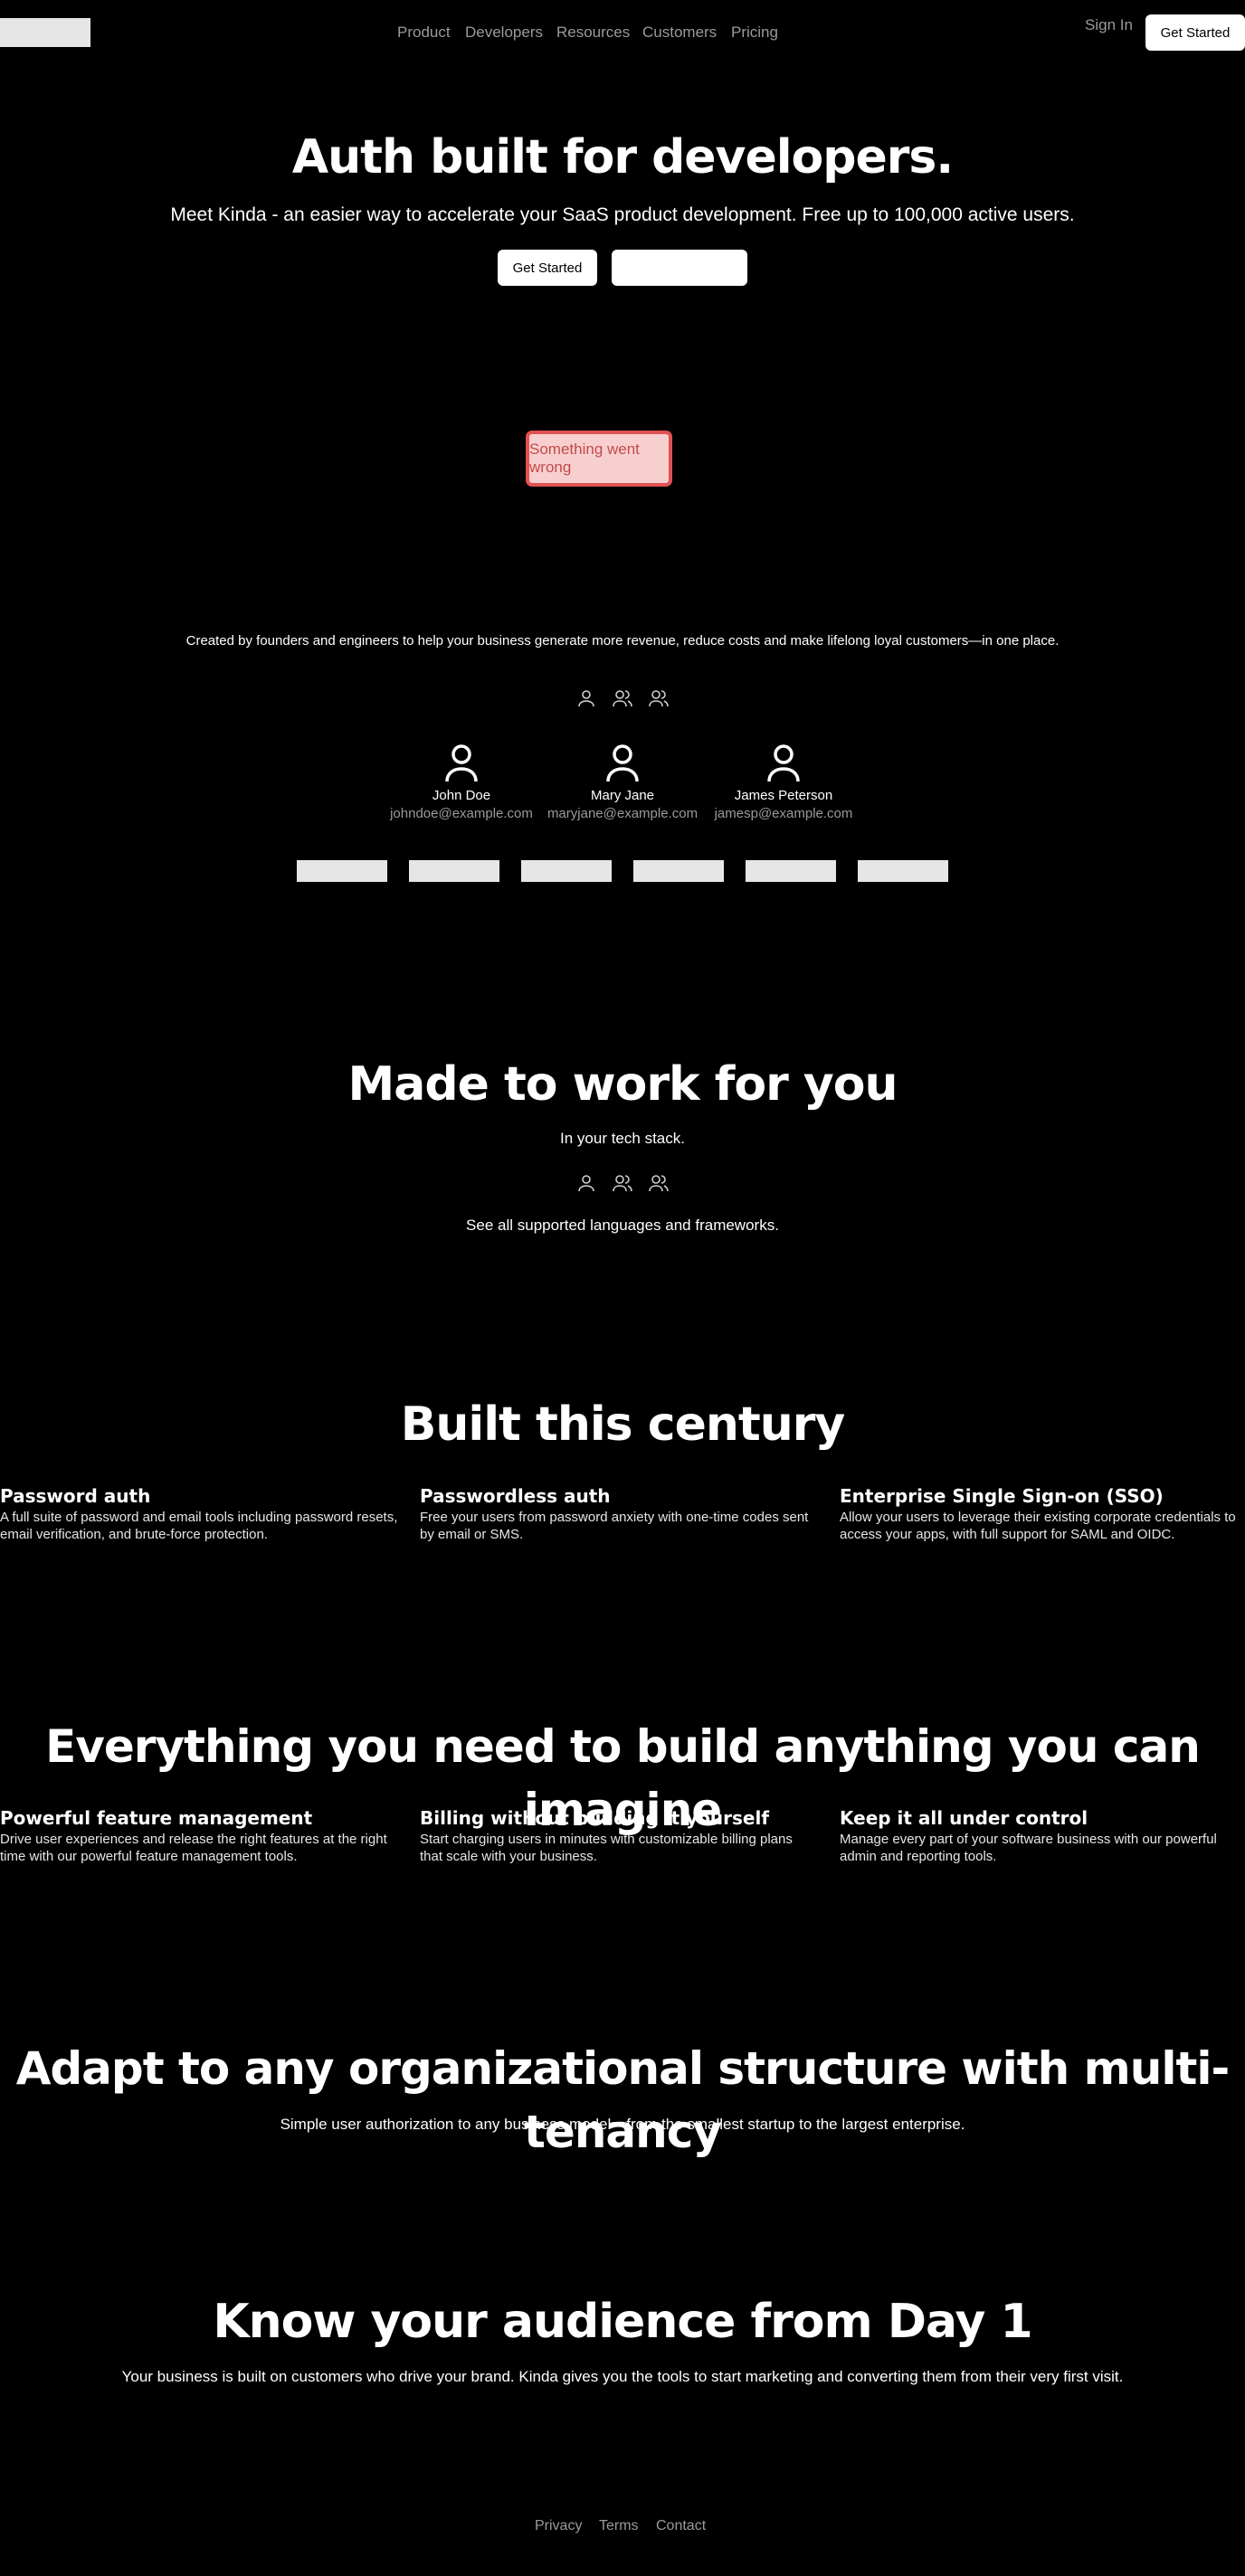  What do you see at coordinates (515, 1496) in the screenshot?
I see `feature-title: Passwordless auth` at bounding box center [515, 1496].